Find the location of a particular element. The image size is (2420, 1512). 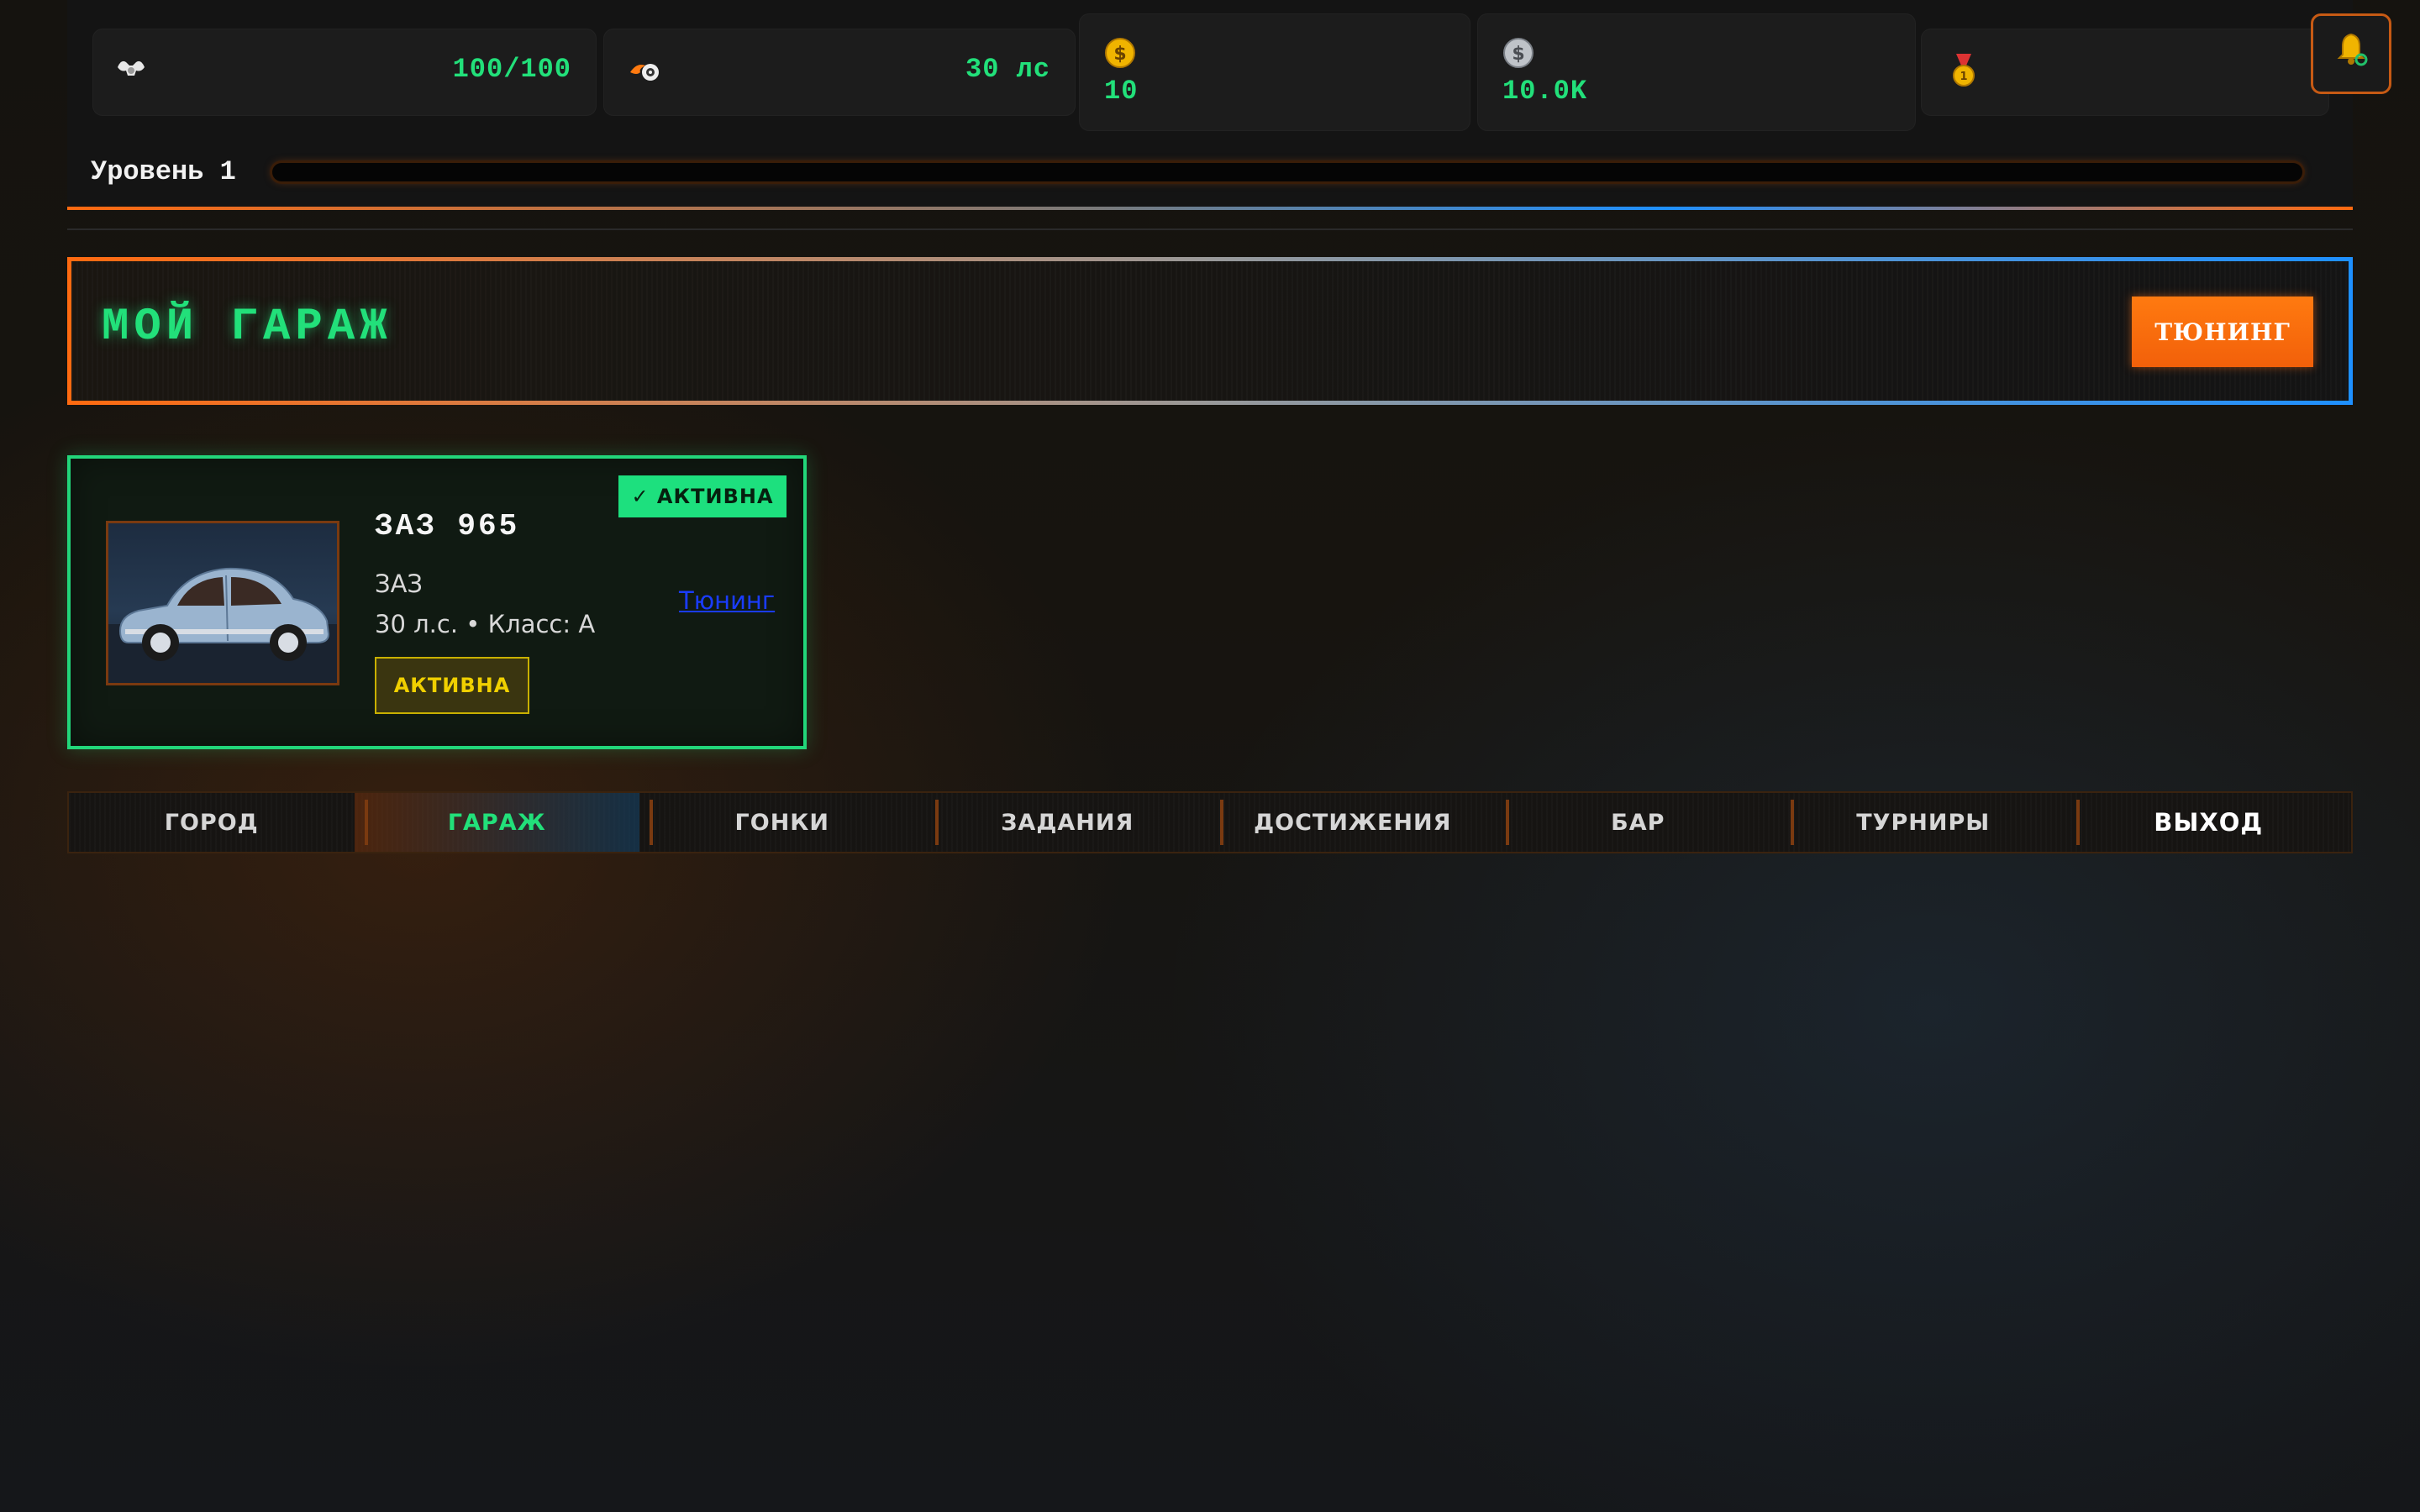

gold-coin-icon: $ is located at coordinates (1120, 56).